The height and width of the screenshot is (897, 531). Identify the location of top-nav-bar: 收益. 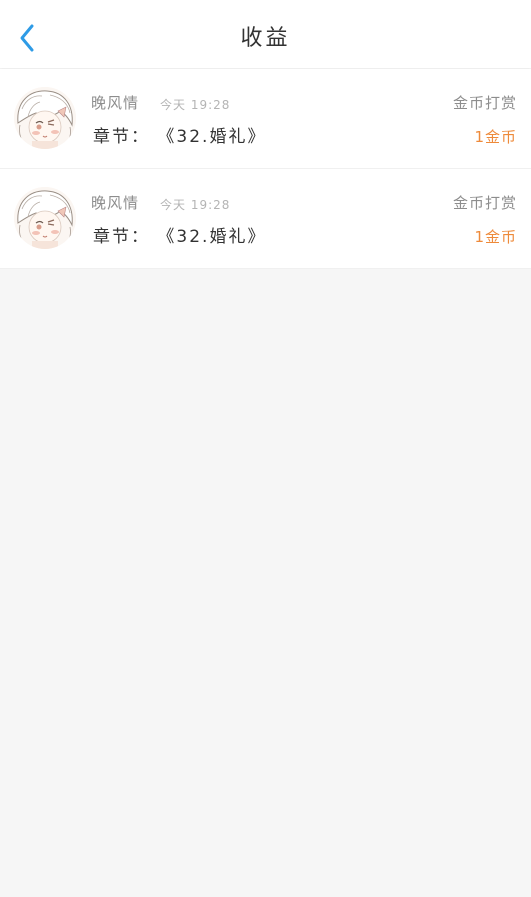
(265, 34).